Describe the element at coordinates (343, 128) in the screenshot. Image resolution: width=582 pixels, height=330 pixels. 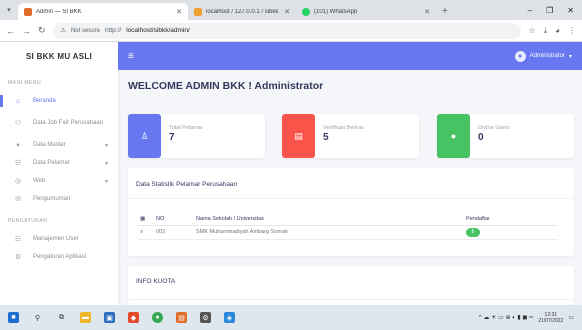
I see `stat-label: Verifikasi Berkas` at that location.